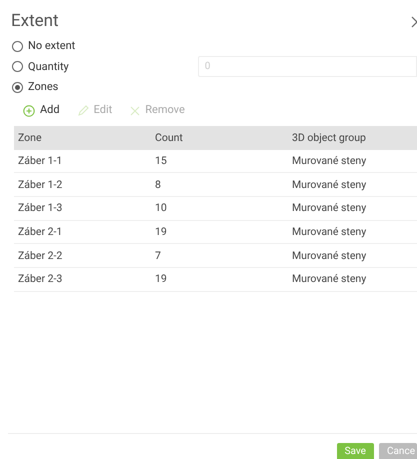  Describe the element at coordinates (29, 110) in the screenshot. I see `plus-circle-icon` at that location.